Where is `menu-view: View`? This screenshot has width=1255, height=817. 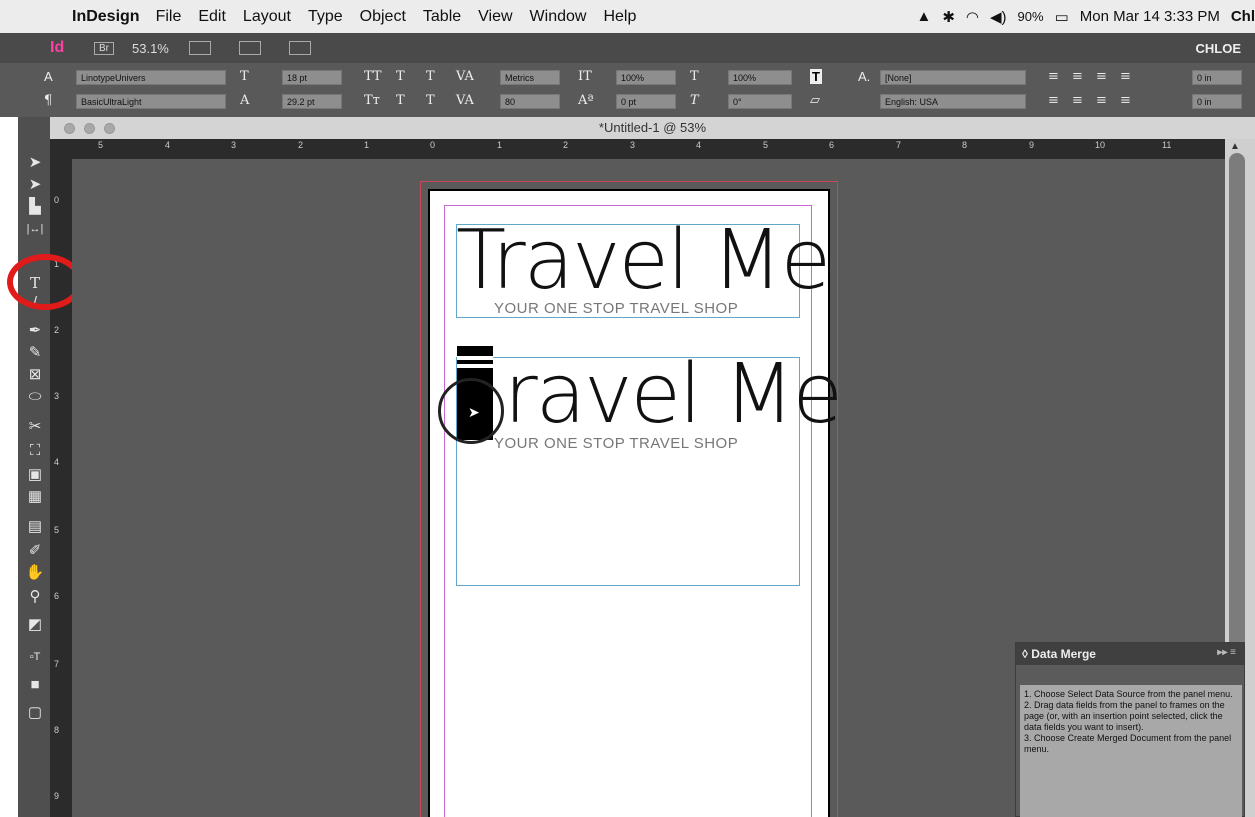 menu-view: View is located at coordinates (495, 17).